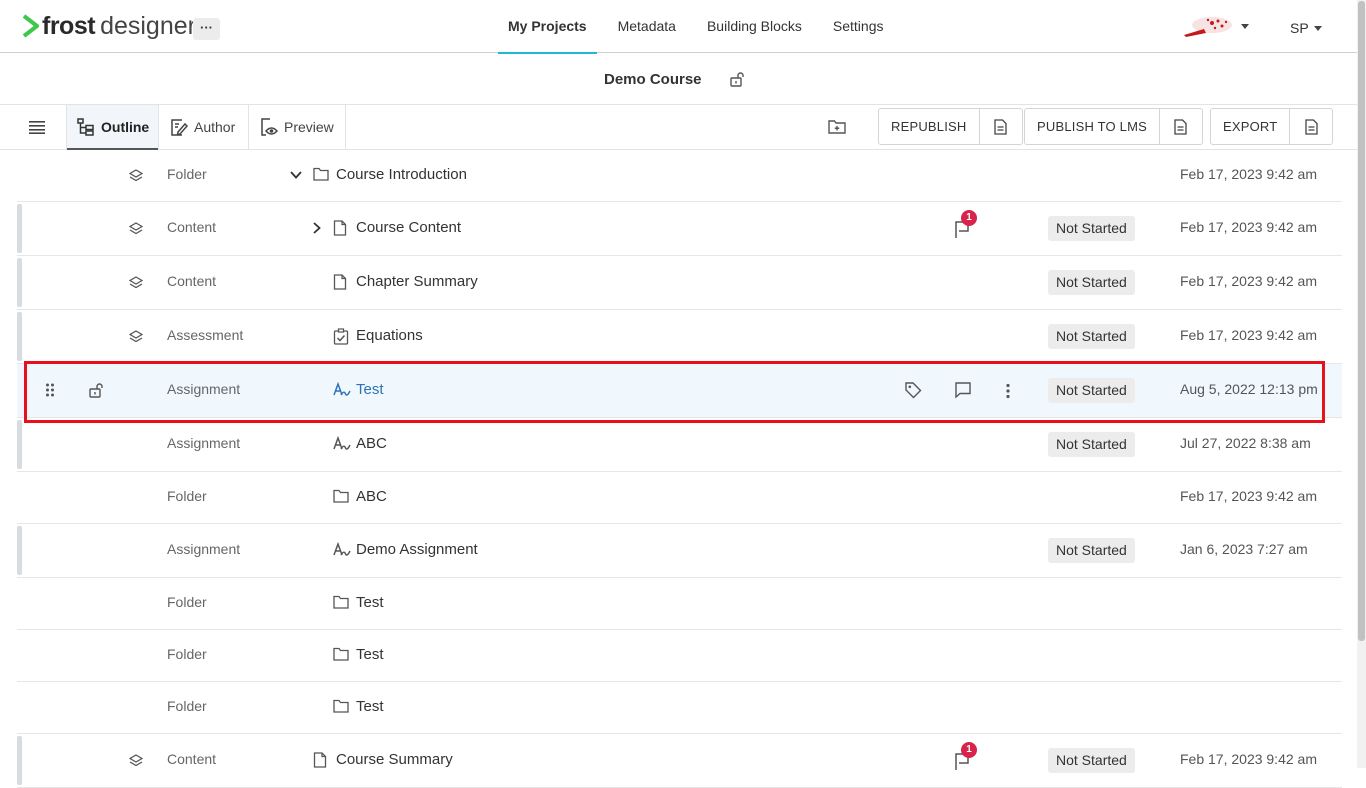  Describe the element at coordinates (112, 127) in the screenshot. I see `tab-outline: Outline` at that location.